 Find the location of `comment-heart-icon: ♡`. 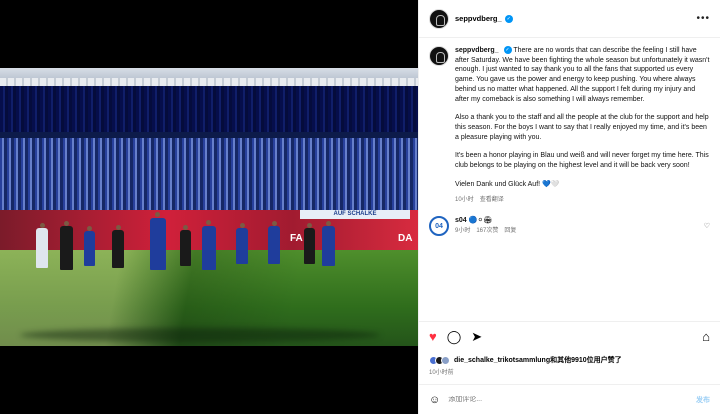

comment-heart-icon: ♡ is located at coordinates (707, 226).